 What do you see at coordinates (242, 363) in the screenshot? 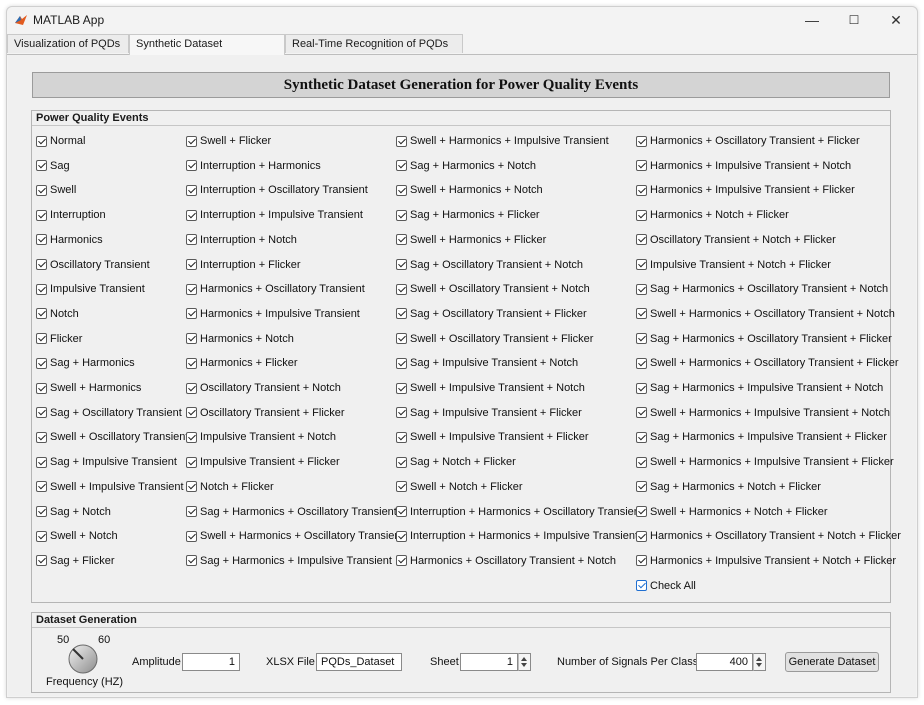
I see `event-checkbox: Harmonics + Flicker` at bounding box center [242, 363].